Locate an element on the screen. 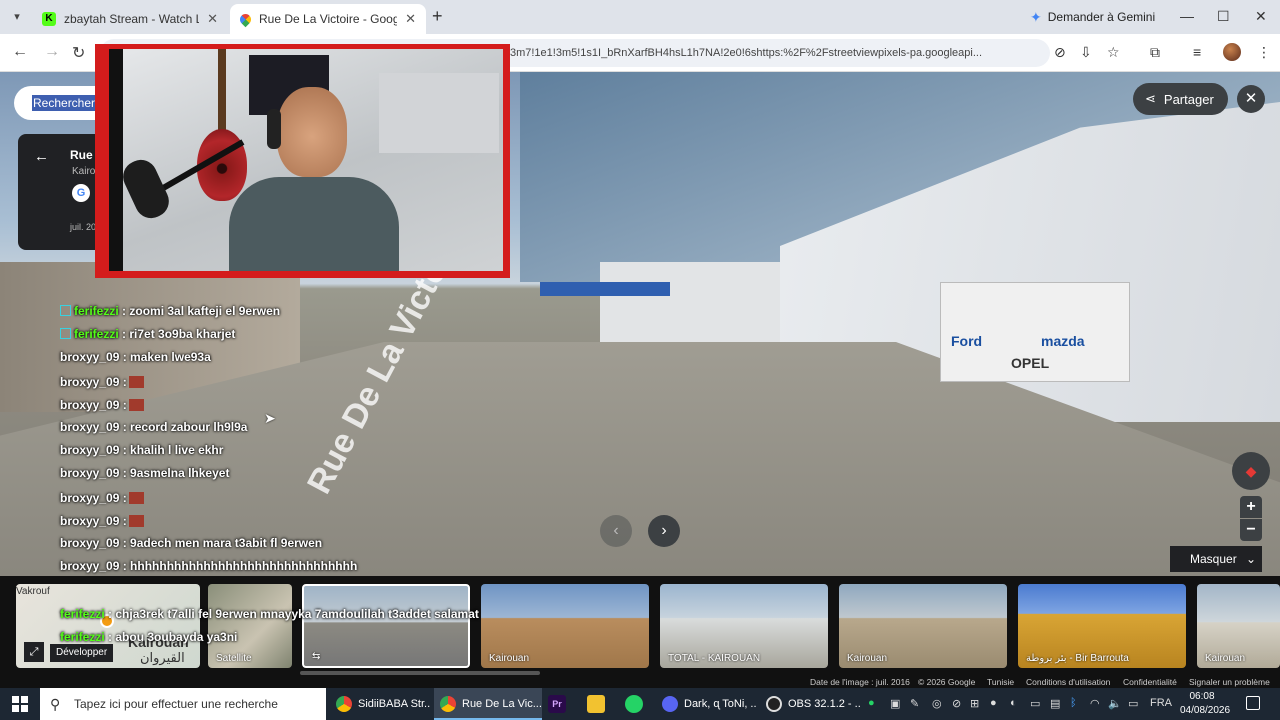 The height and width of the screenshot is (720, 1280). country-link: Tunisie is located at coordinates (1000, 682).